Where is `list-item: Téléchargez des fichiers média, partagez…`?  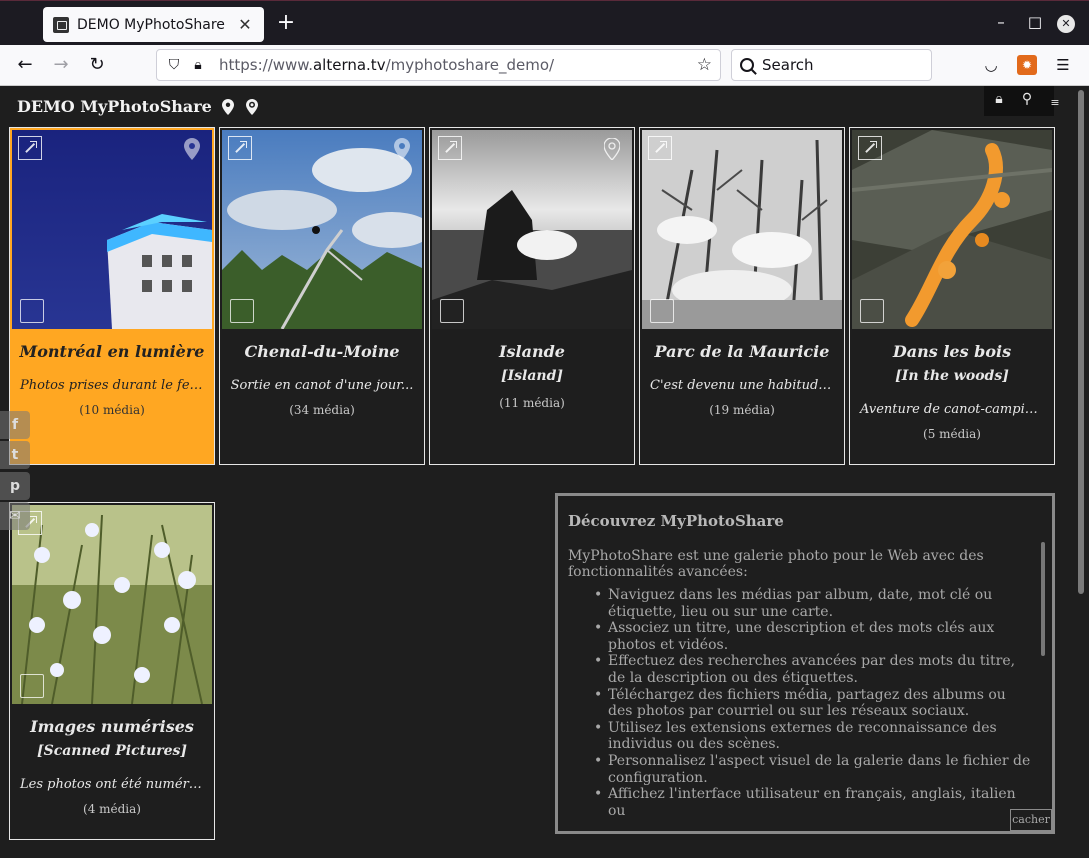
list-item: Téléchargez des fichiers média, partagez… is located at coordinates (813, 703).